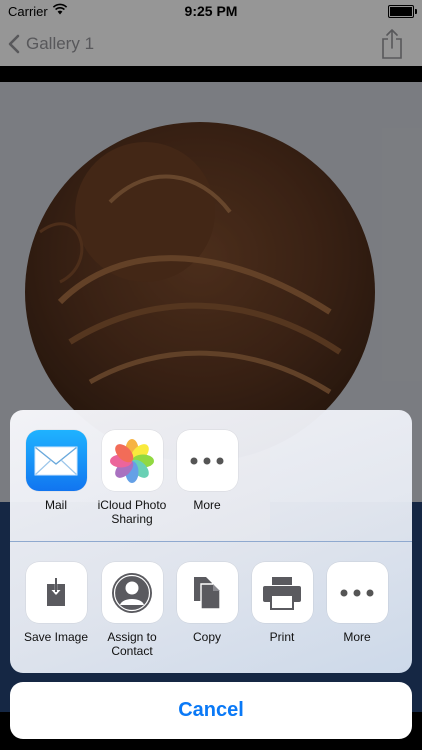 The width and height of the screenshot is (422, 750). Describe the element at coordinates (207, 592) in the screenshot. I see `copy-icon` at that location.